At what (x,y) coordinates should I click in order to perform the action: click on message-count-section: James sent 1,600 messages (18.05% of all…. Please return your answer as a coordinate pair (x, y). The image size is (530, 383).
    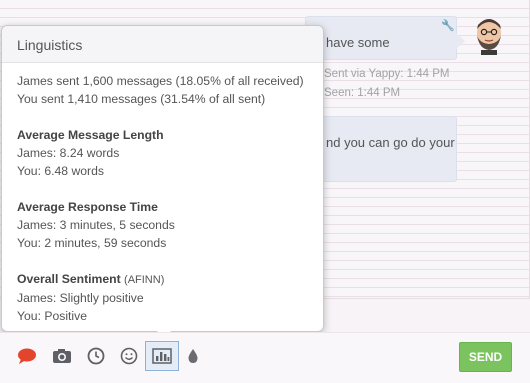
    Looking at the image, I should click on (170, 90).